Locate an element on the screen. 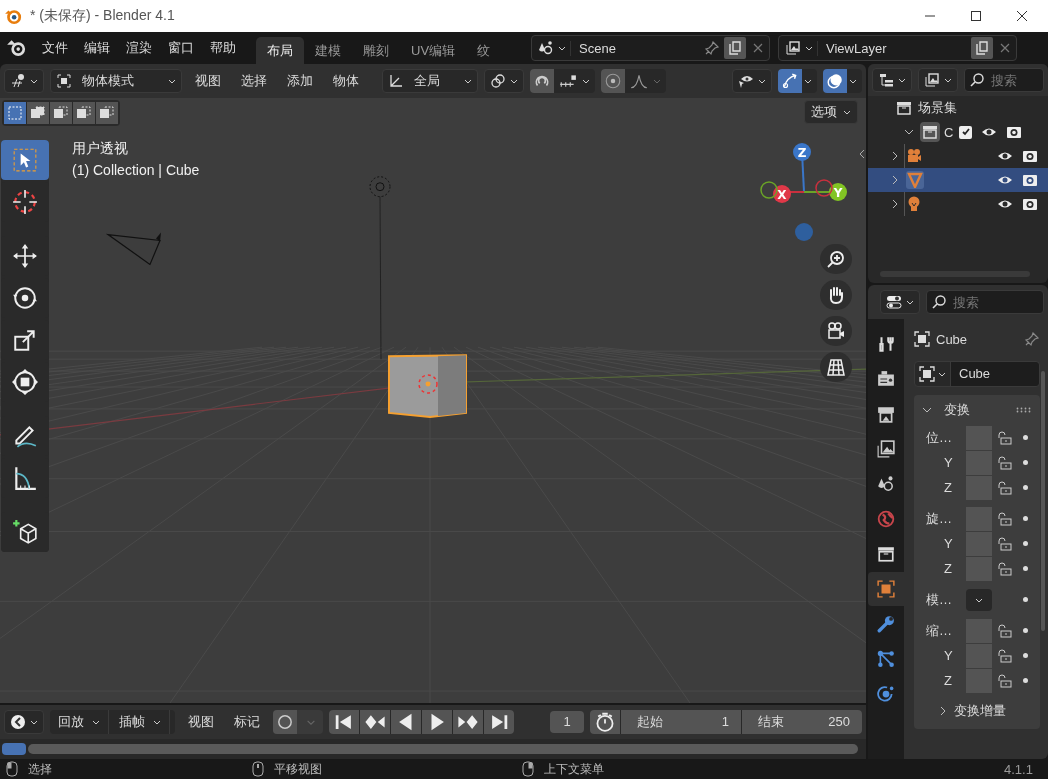 Image resolution: width=1048 pixels, height=779 pixels. drag-handle-icon is located at coordinates (1024, 410).